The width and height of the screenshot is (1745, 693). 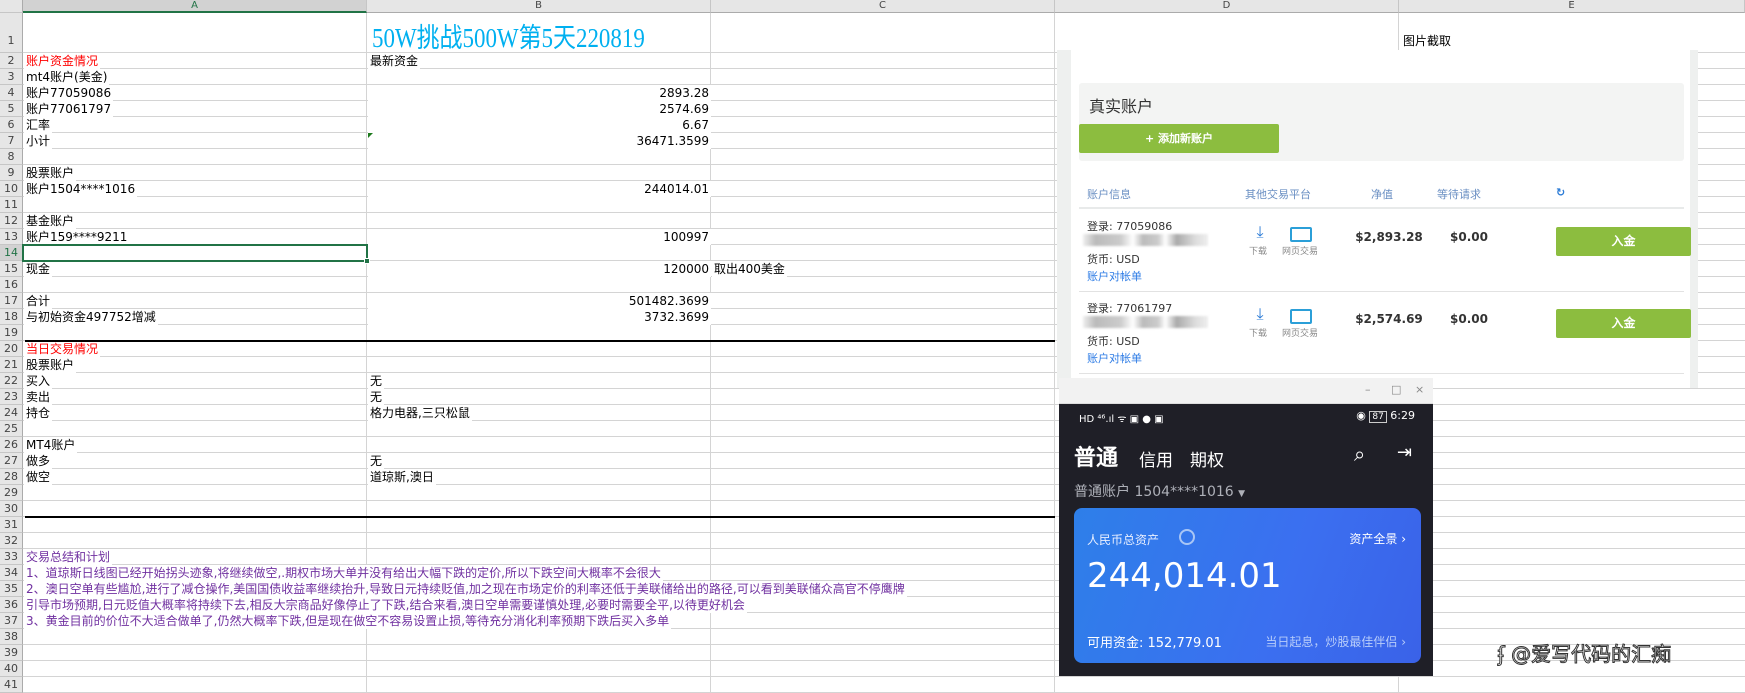 I want to click on cell-b7: 36471.3599, so click(x=539, y=141).